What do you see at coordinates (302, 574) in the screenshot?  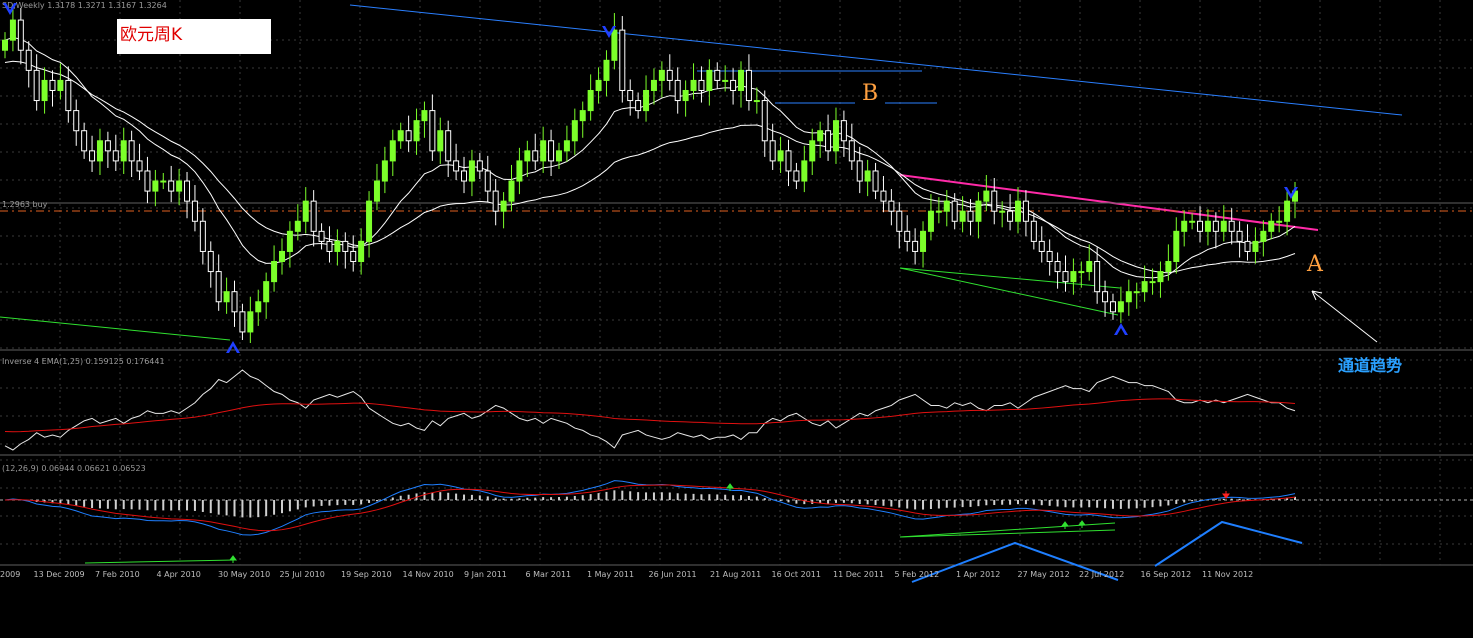 I see `date-label: 25 Jul 2010` at bounding box center [302, 574].